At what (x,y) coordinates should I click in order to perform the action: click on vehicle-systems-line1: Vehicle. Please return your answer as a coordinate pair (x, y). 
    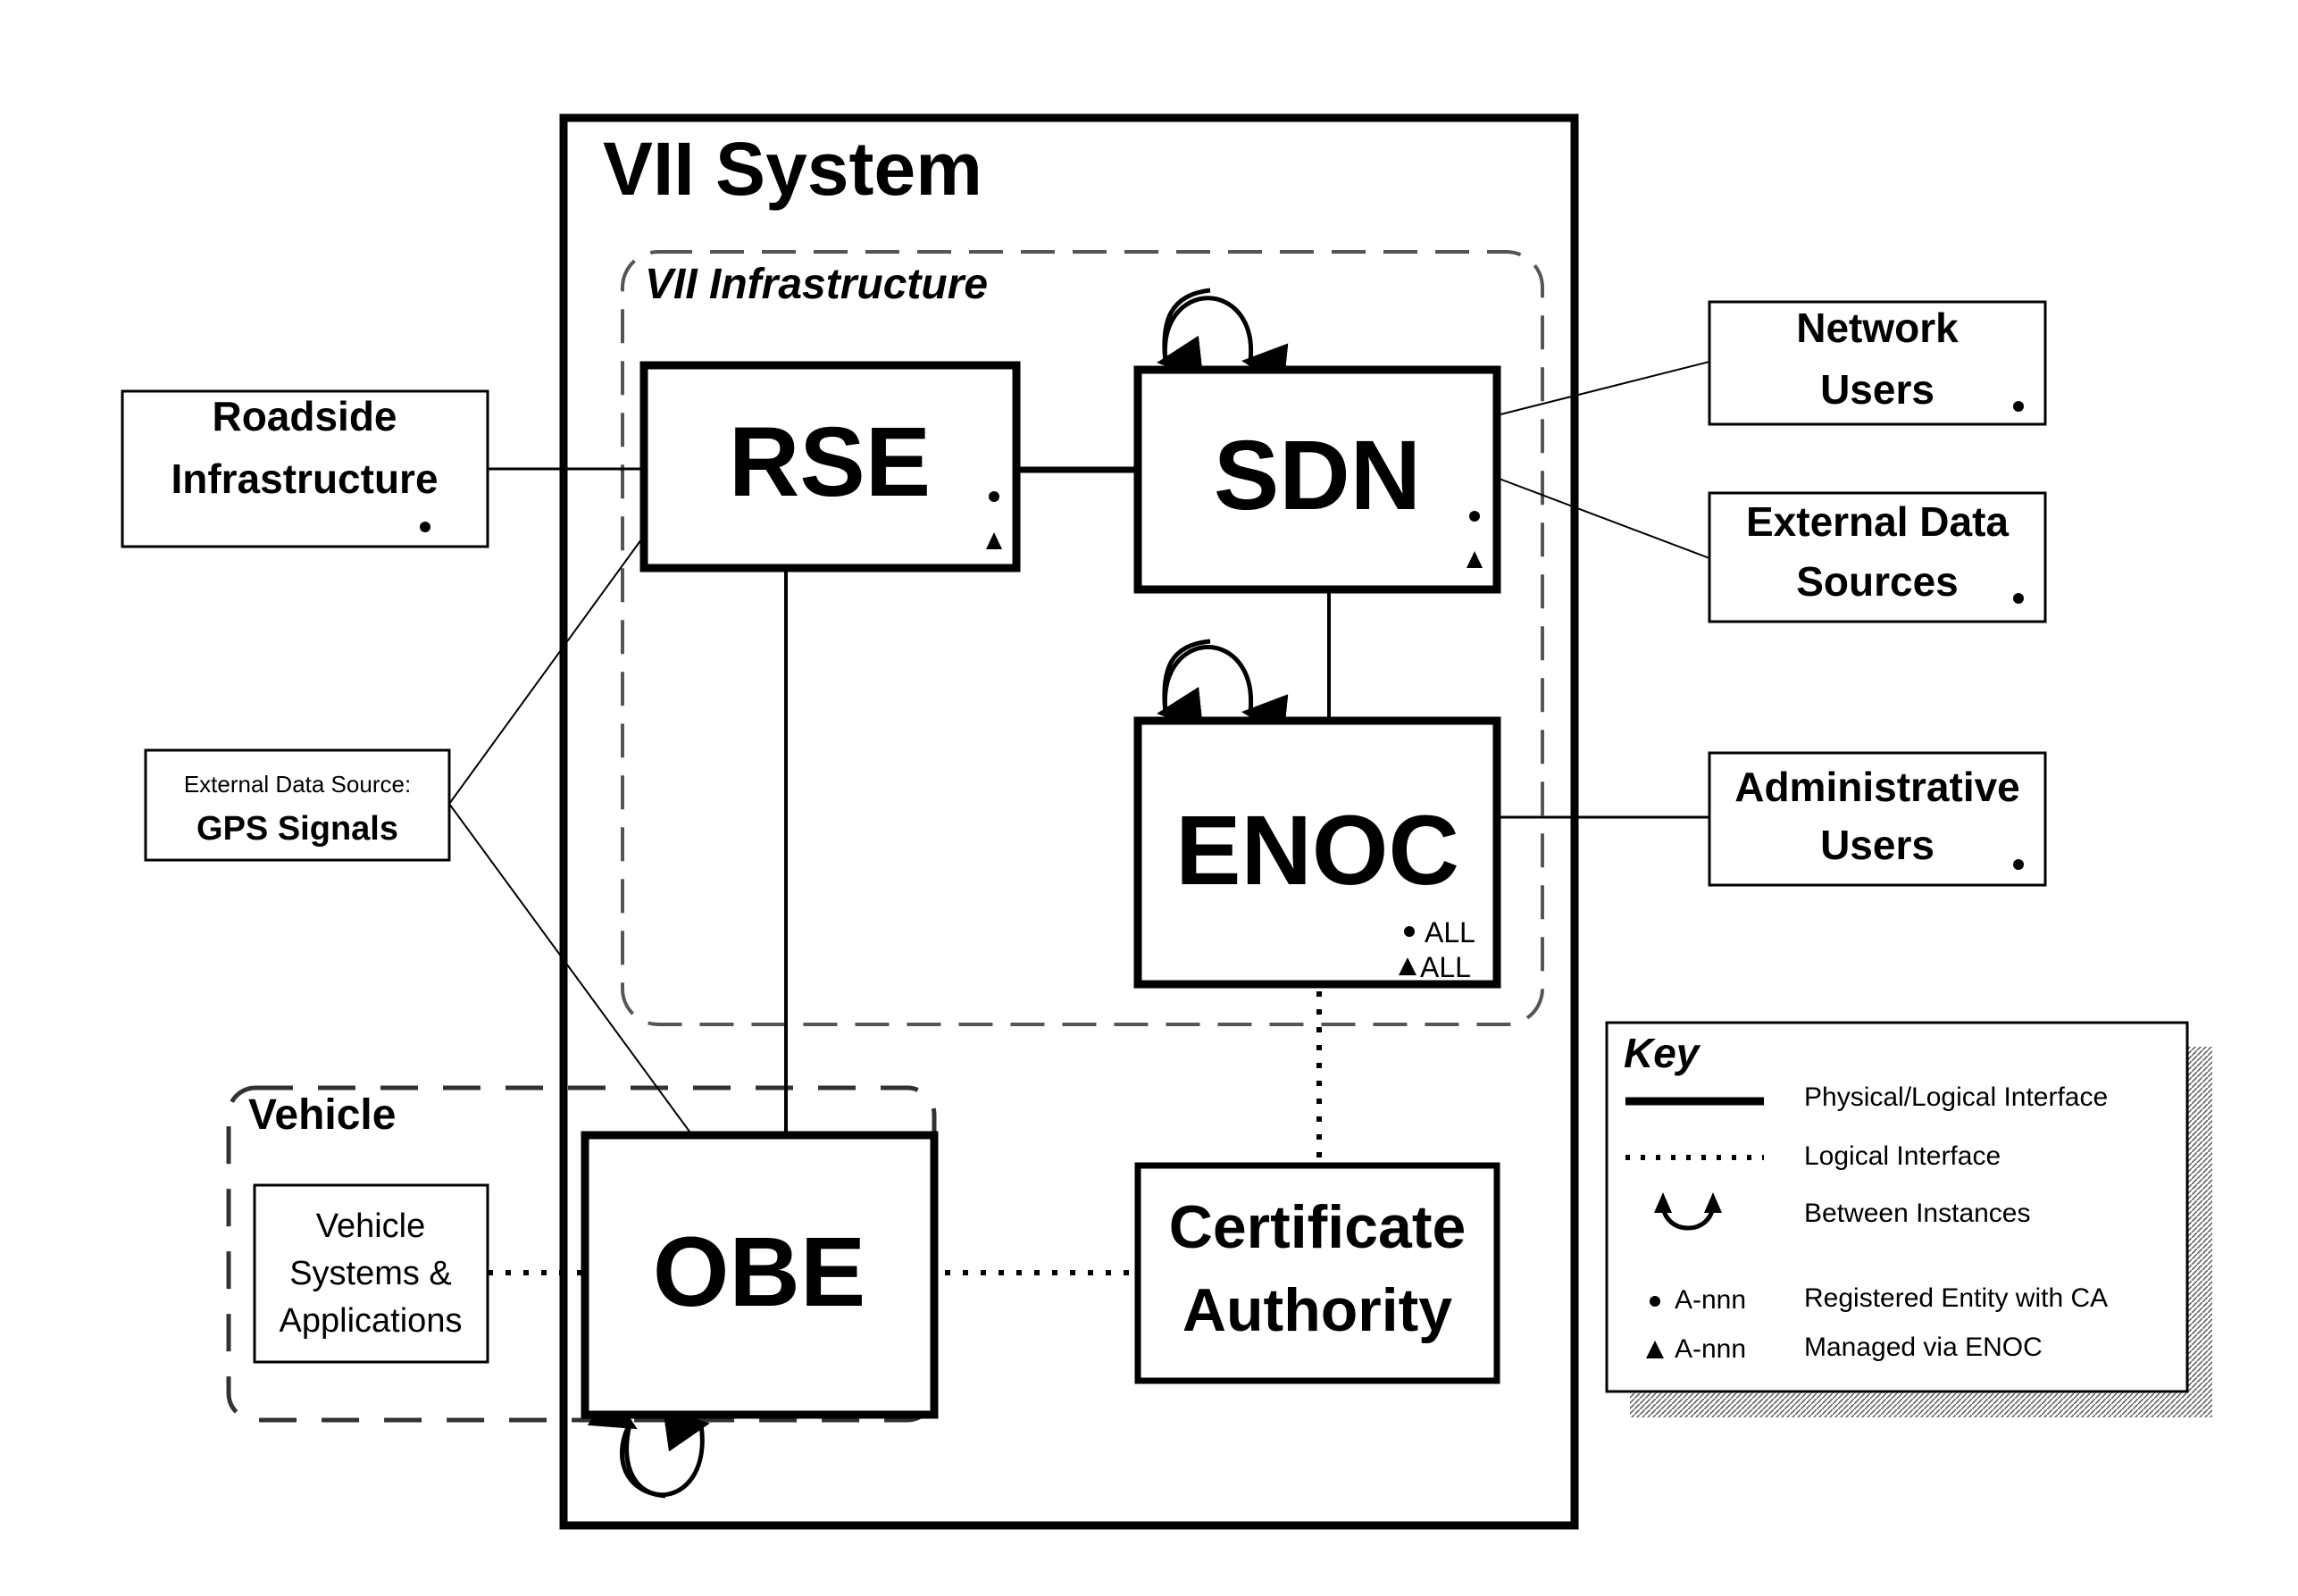
    Looking at the image, I should click on (371, 1226).